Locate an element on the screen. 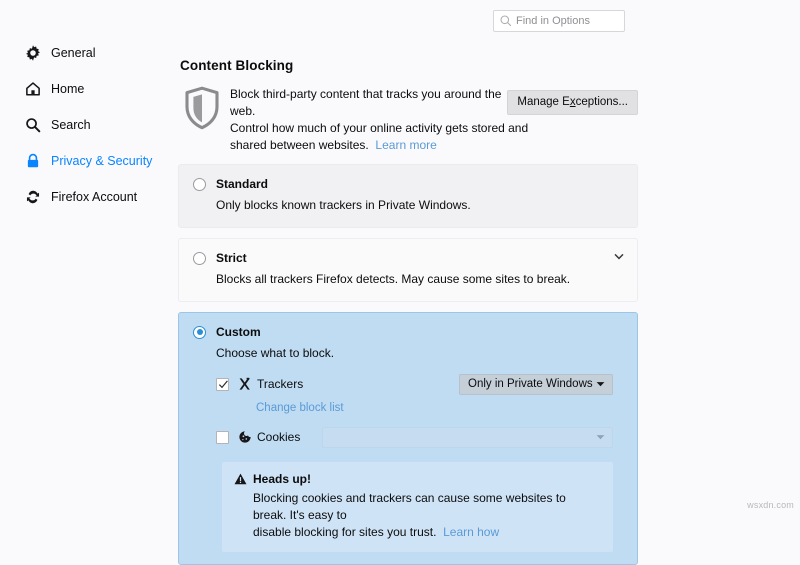  watermark: wsxdn.com is located at coordinates (770, 505).